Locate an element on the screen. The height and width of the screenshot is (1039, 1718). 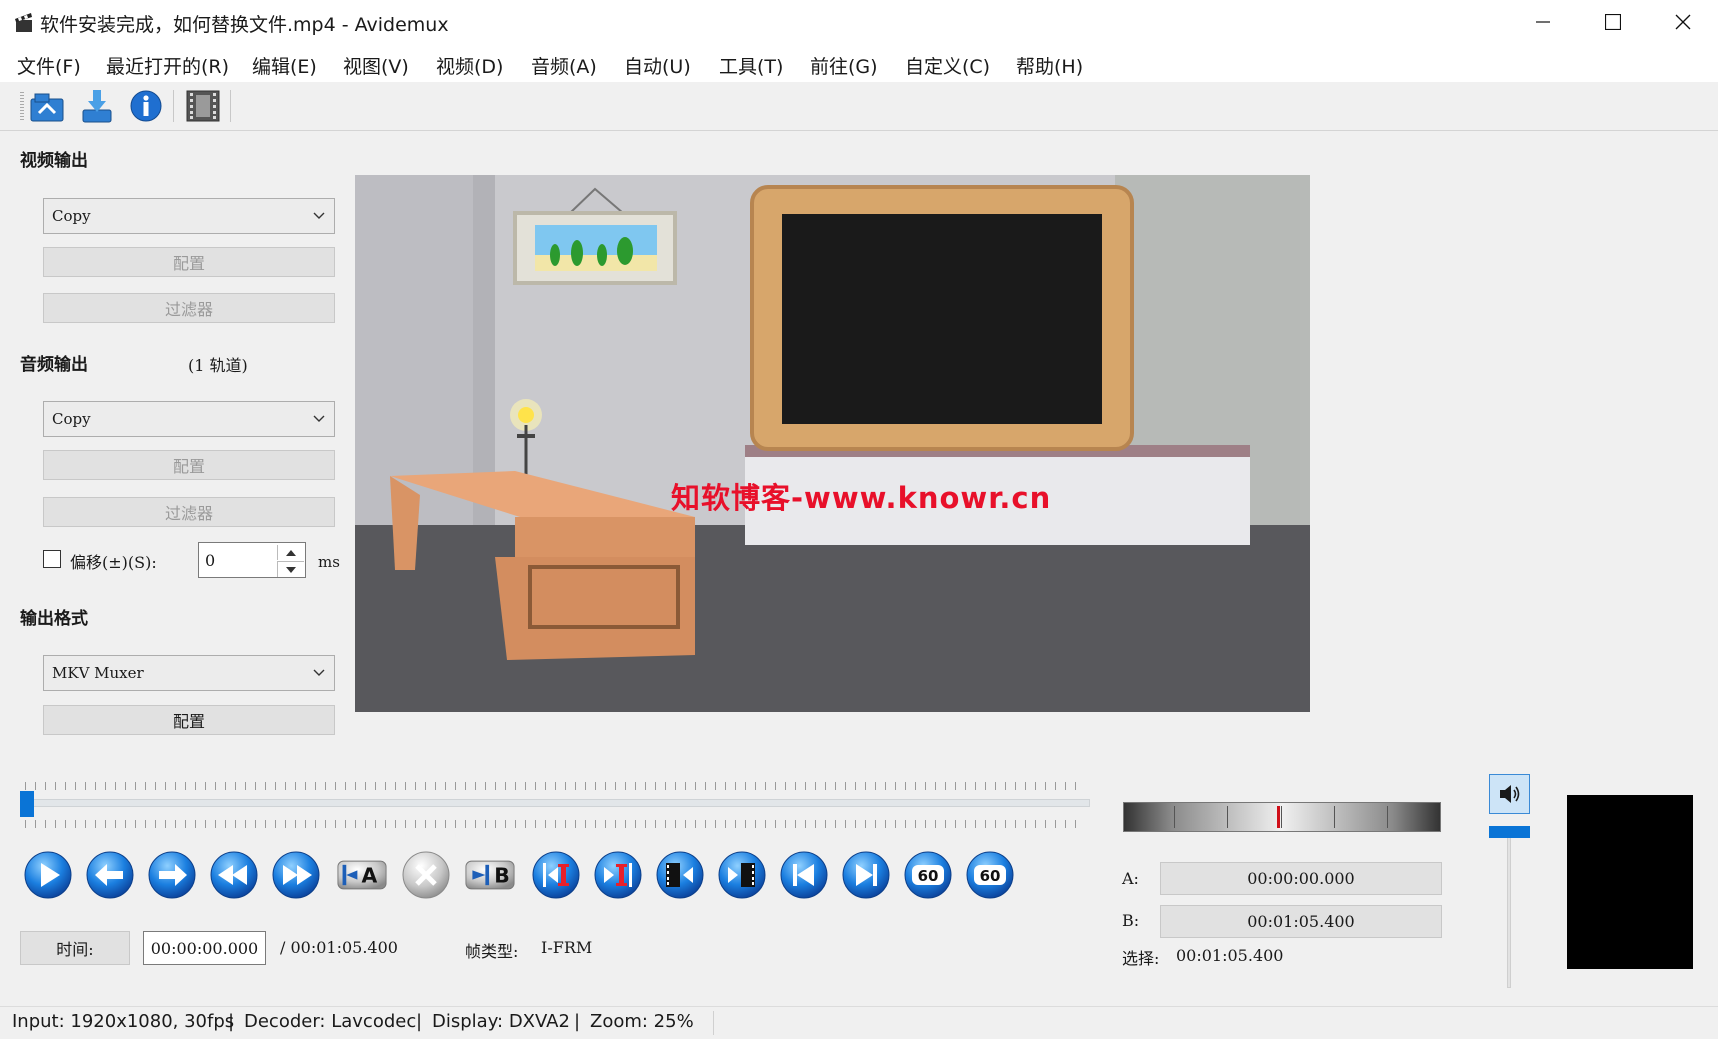
seek-slider-track is located at coordinates (555, 803).